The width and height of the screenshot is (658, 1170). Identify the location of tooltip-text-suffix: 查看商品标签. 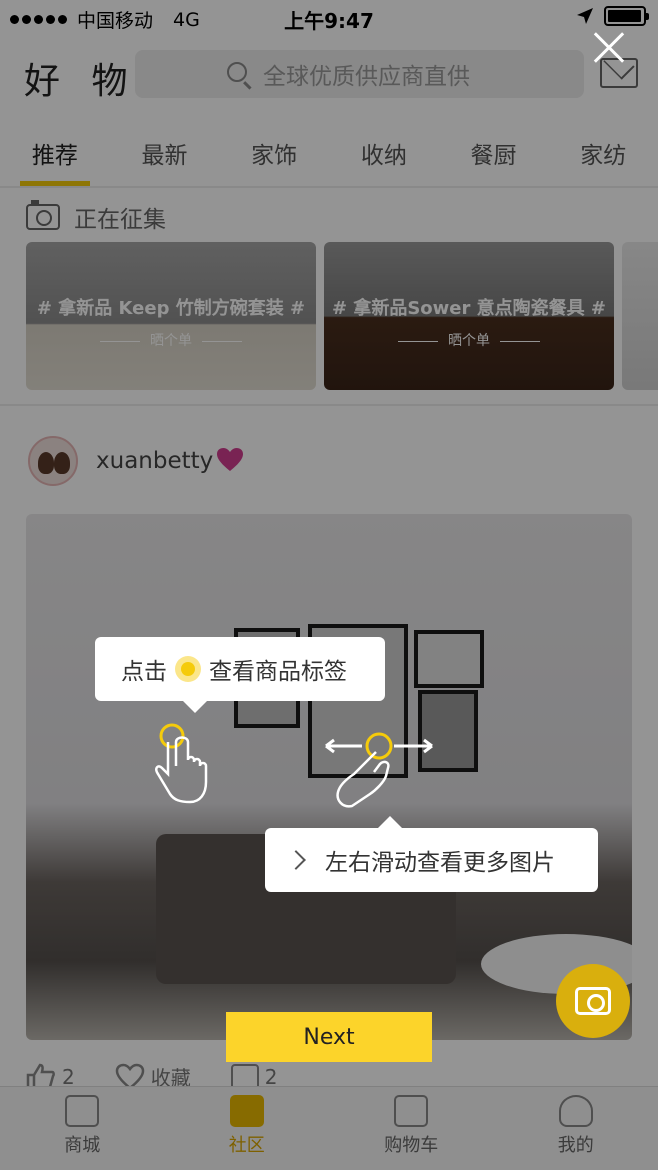
(278, 672).